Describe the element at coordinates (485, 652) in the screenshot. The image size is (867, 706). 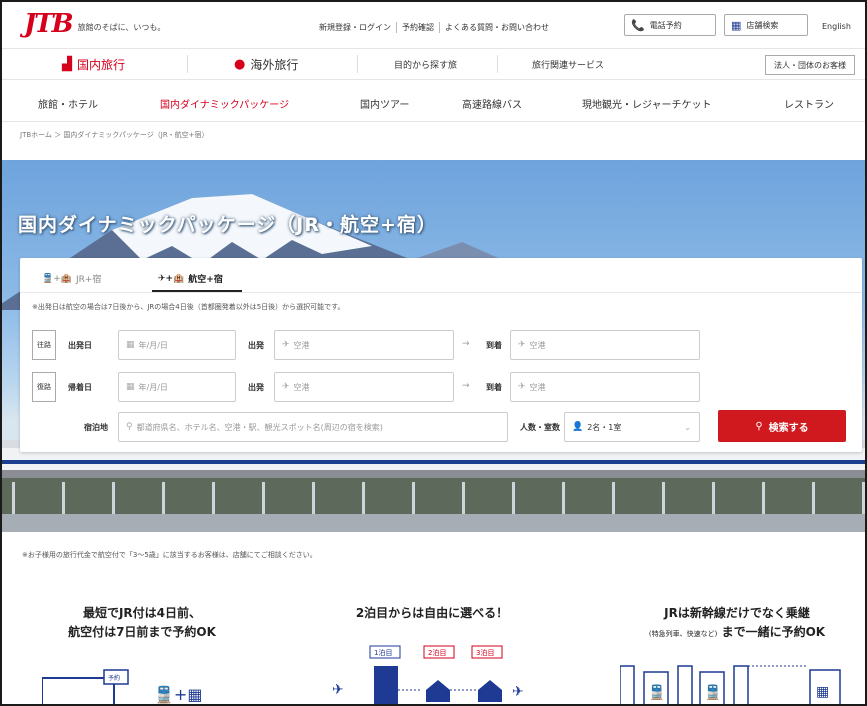
I see `day3-label: 3泊目` at that location.